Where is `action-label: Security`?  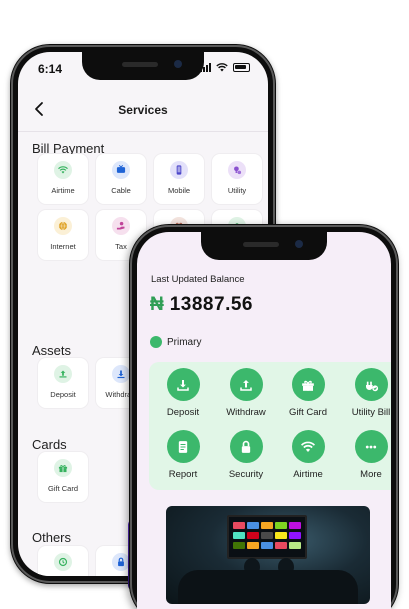 action-label: Security is located at coordinates (246, 474).